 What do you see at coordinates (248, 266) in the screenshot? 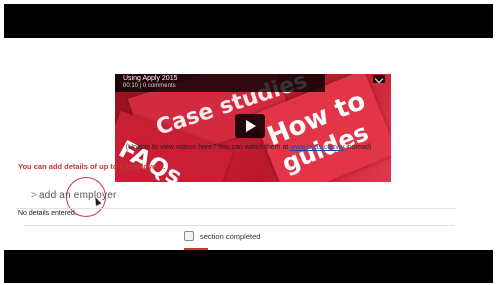
I see `letterbox-bottom` at bounding box center [248, 266].